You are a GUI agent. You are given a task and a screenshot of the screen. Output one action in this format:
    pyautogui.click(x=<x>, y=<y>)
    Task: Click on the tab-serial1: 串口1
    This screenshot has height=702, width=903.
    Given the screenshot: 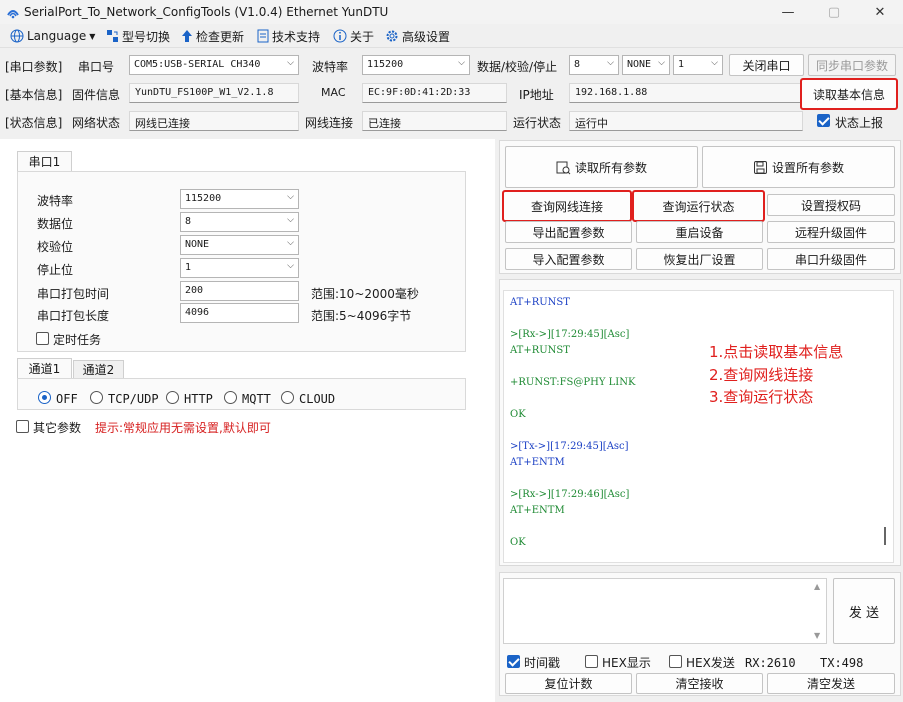 What is the action you would take?
    pyautogui.click(x=44, y=161)
    